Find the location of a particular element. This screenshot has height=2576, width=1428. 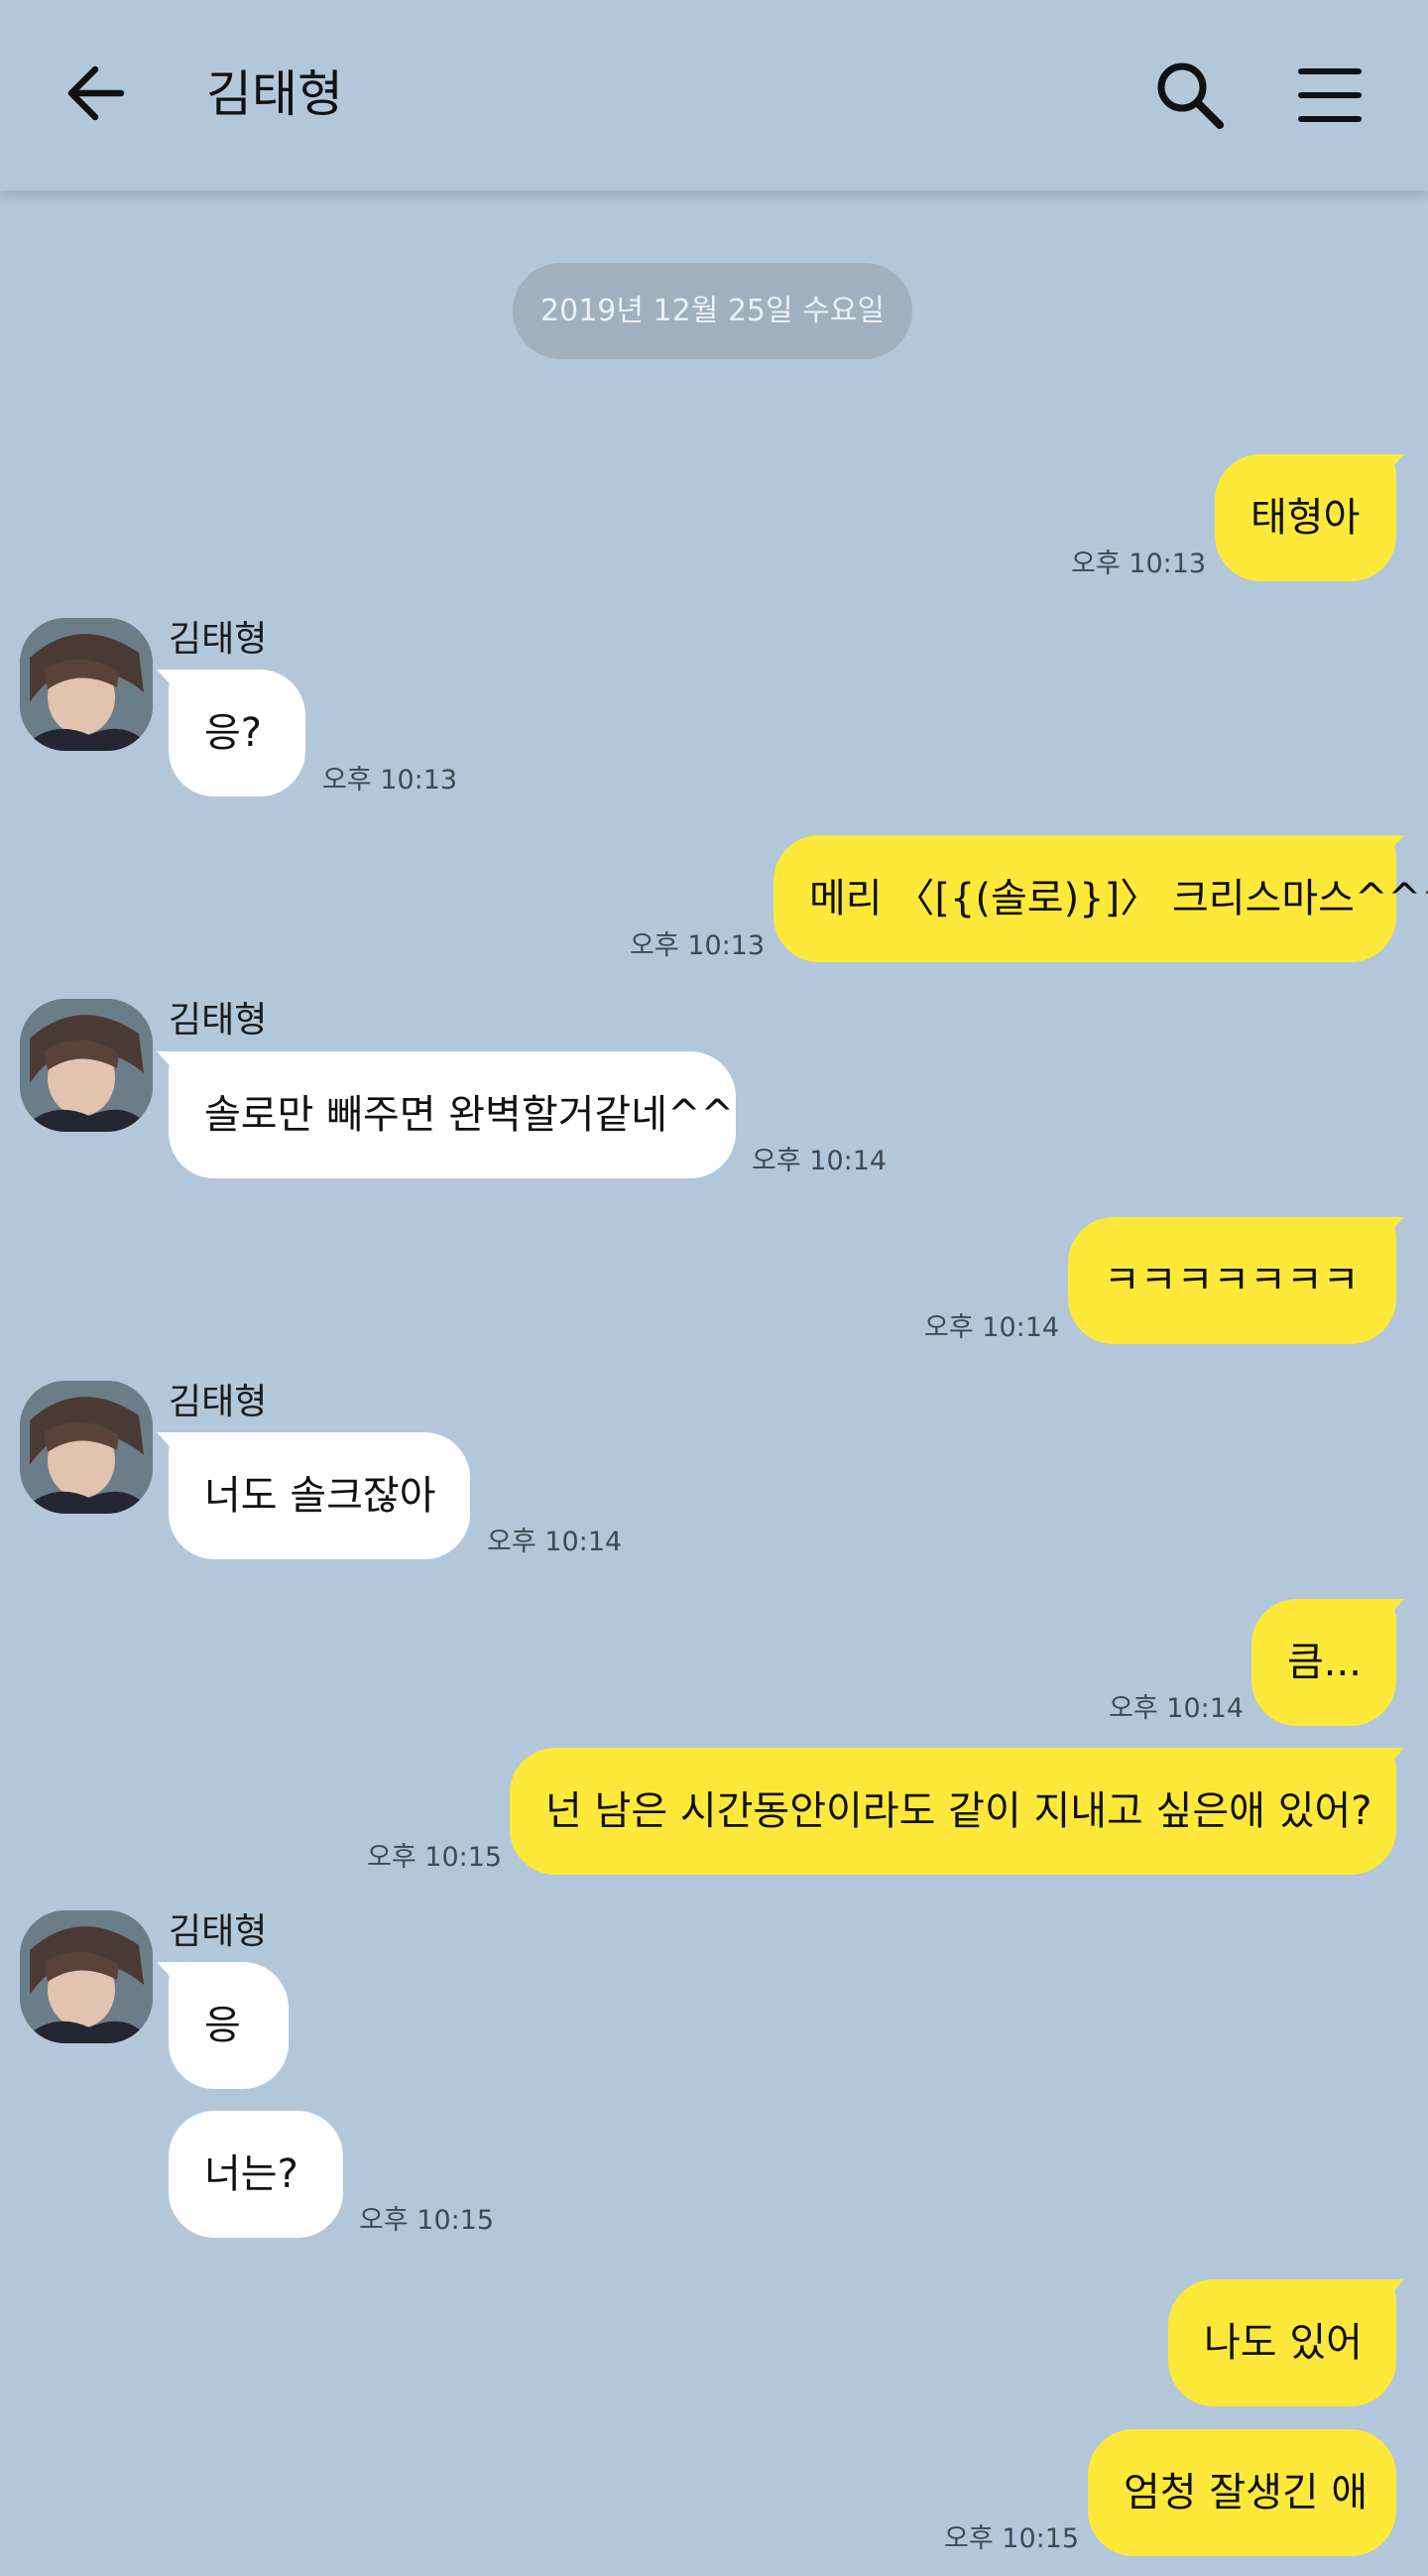

message-bubble-other: 응? is located at coordinates (237, 733).